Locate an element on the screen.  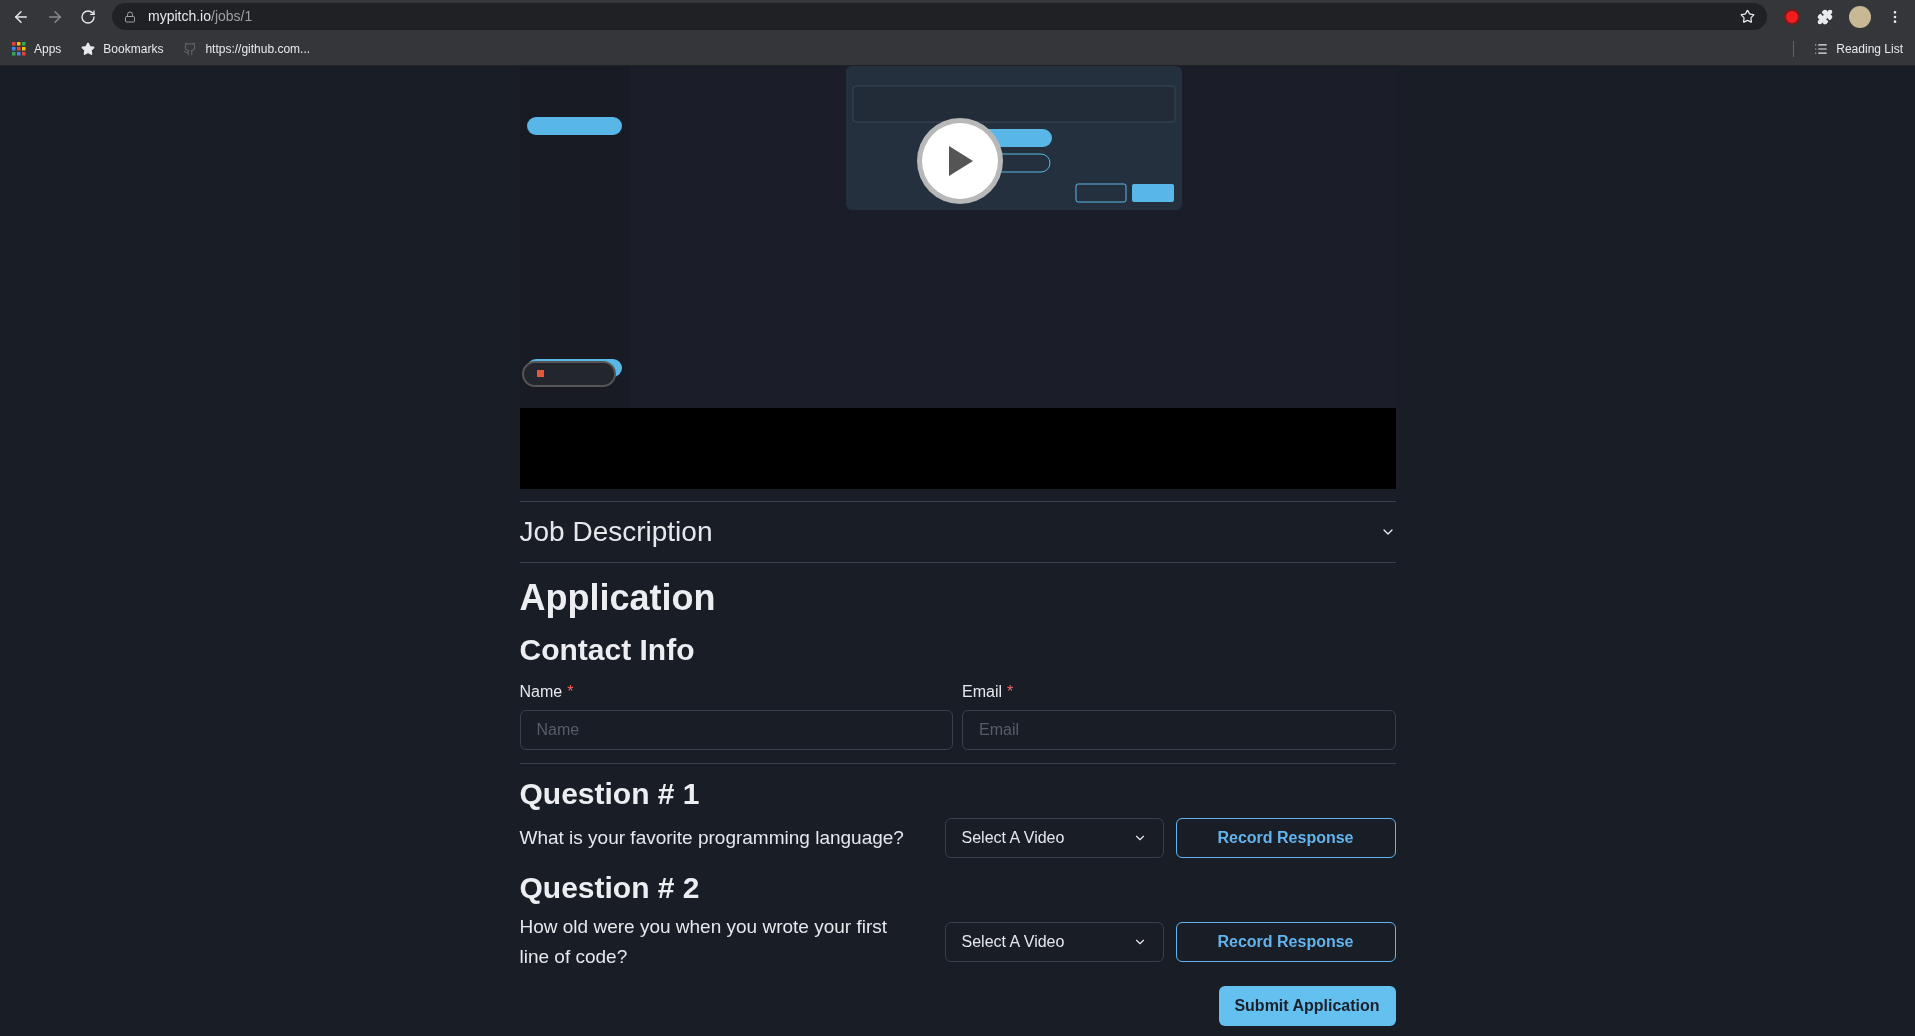
question-text: What is your favorite programming language? is located at coordinates (712, 838).